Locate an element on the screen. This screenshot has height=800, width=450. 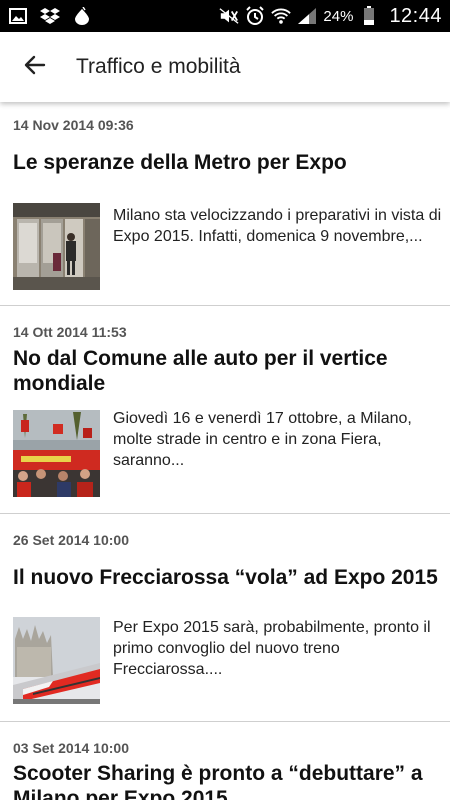
gallery-icon is located at coordinates (18, 16).